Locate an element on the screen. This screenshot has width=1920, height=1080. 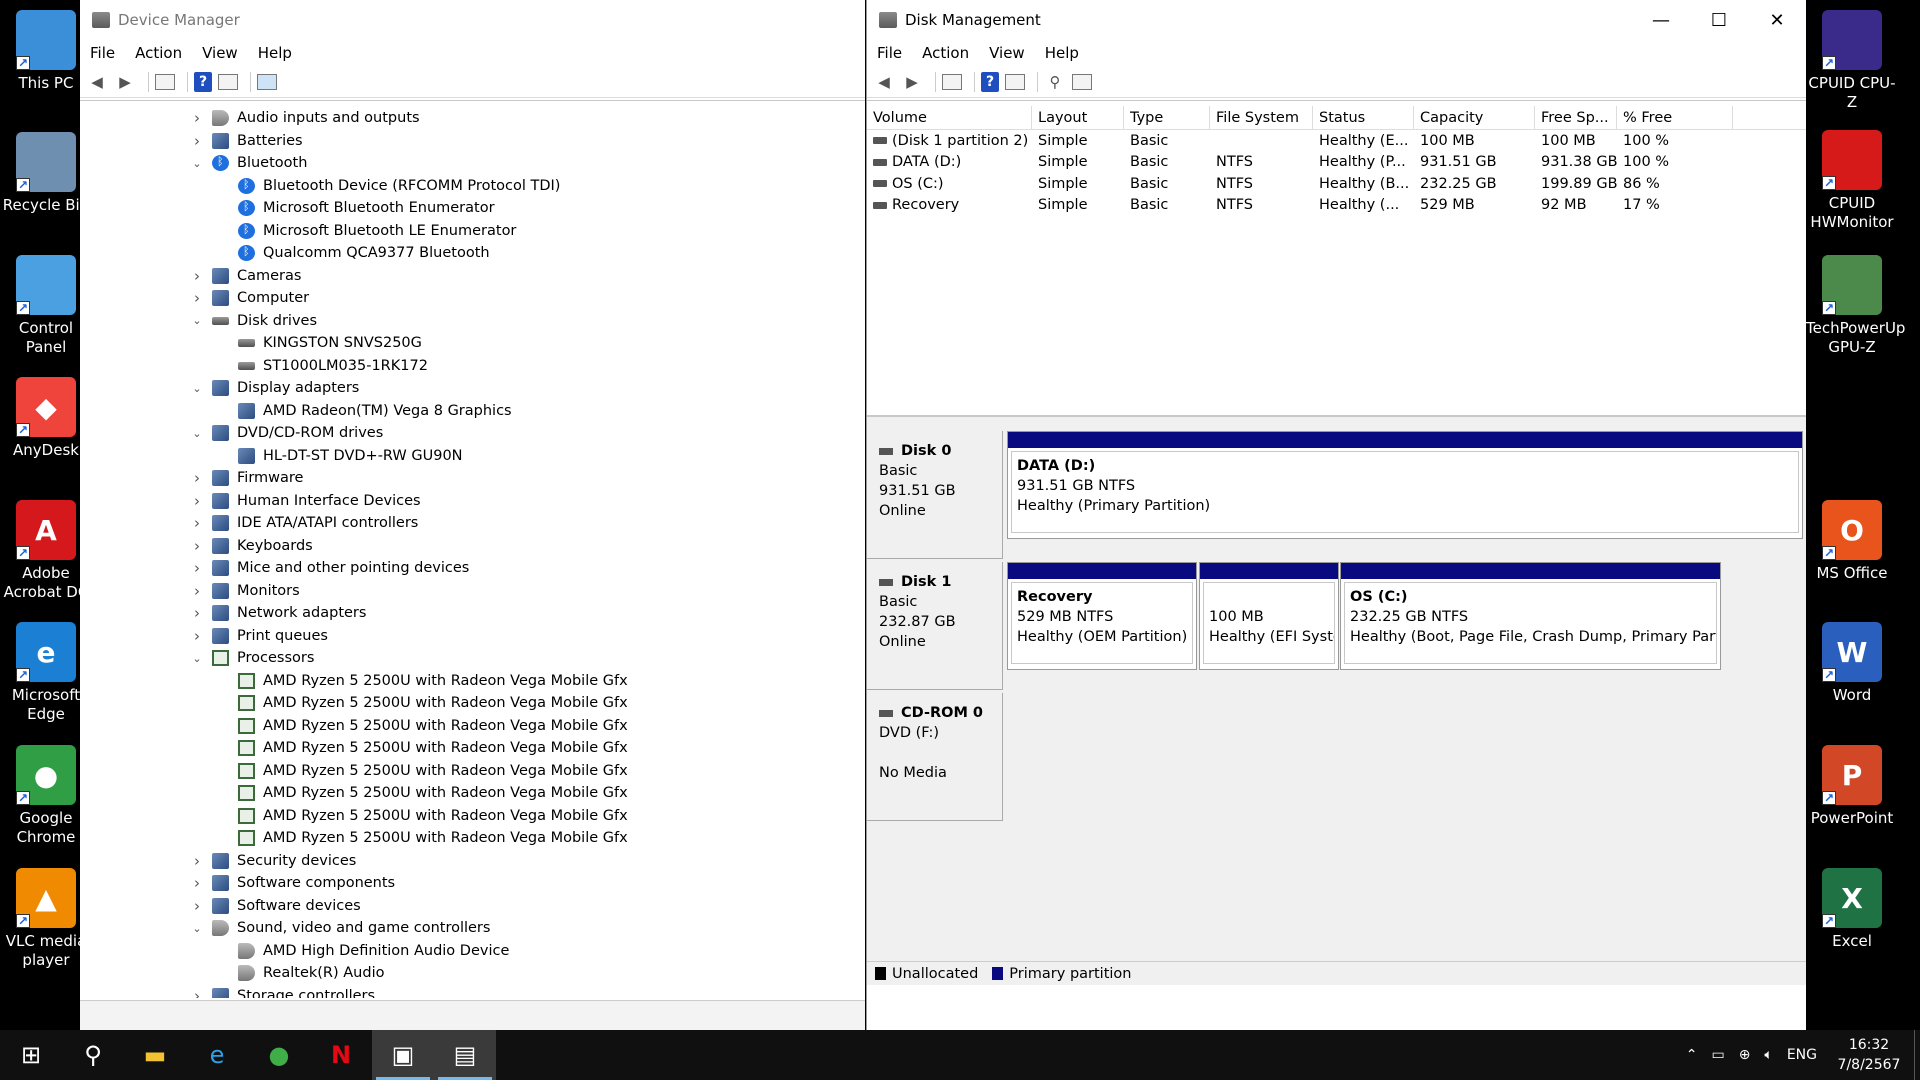
device-manager-icon: ▣ is located at coordinates (403, 1055).